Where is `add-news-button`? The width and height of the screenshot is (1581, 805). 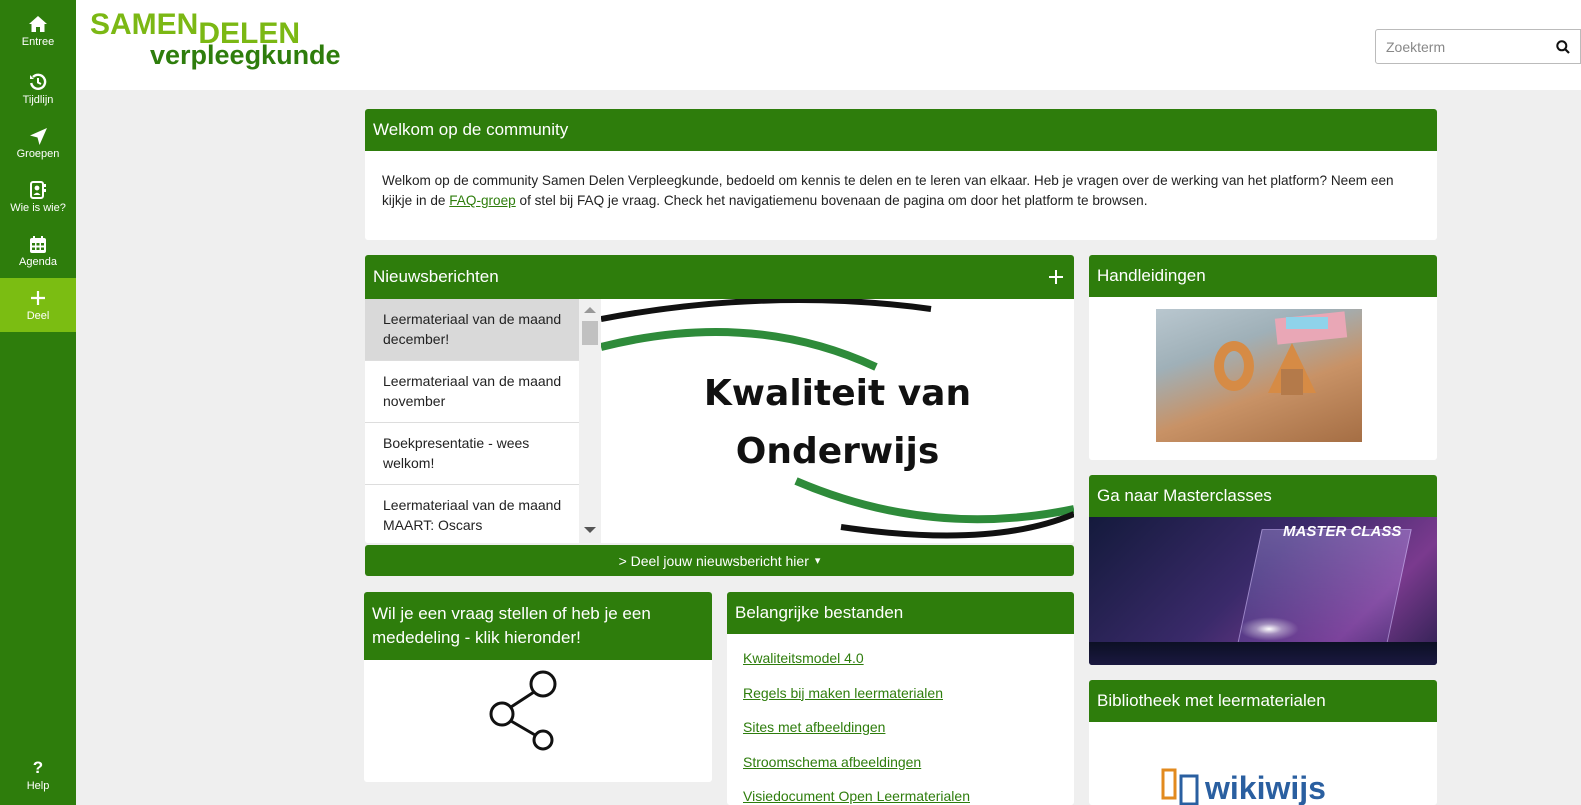
add-news-button is located at coordinates (1056, 277).